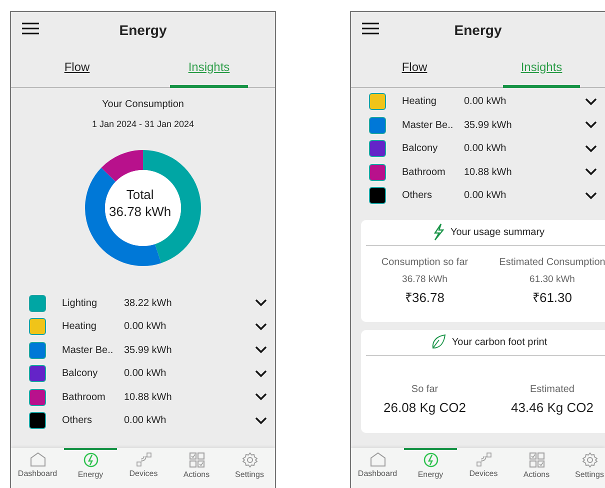 This screenshot has height=488, width=605. Describe the element at coordinates (552, 407) in the screenshot. I see `stat-value: 43.46 Kg CO2` at that location.